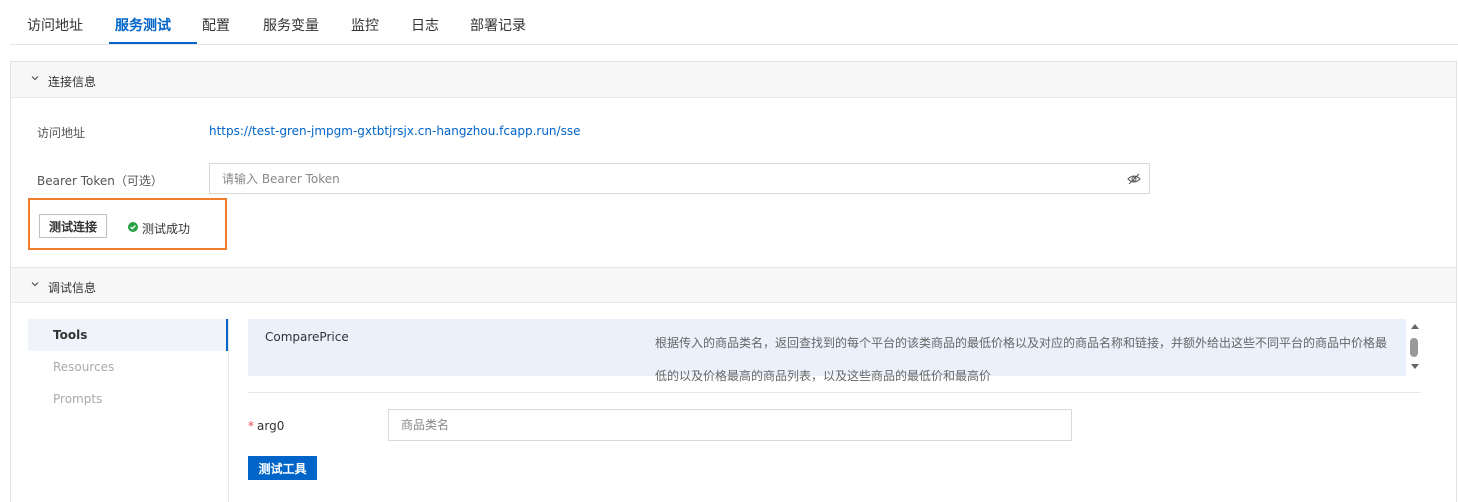  What do you see at coordinates (307, 337) in the screenshot?
I see `tool-name: ComparePrice` at bounding box center [307, 337].